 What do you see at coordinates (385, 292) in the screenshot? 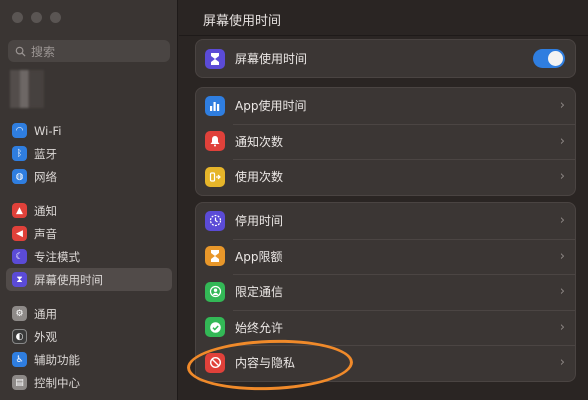
I see `row-communication-limits: 限定通信 ›` at bounding box center [385, 292].